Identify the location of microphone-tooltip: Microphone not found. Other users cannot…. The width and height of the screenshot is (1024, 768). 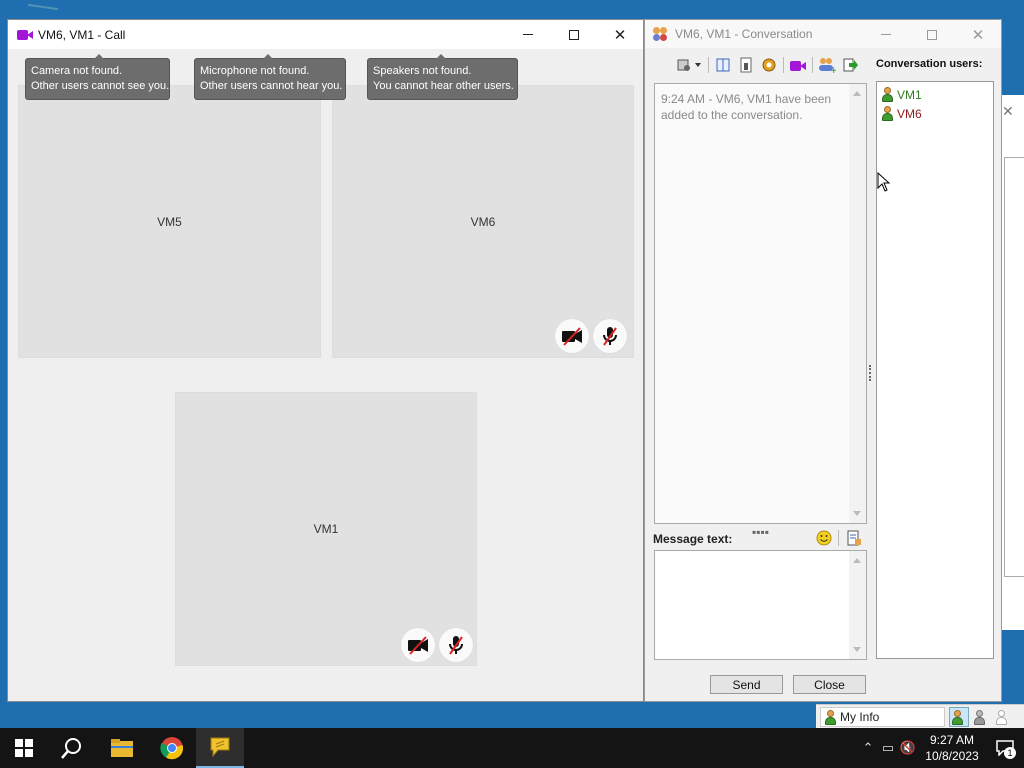
(270, 77).